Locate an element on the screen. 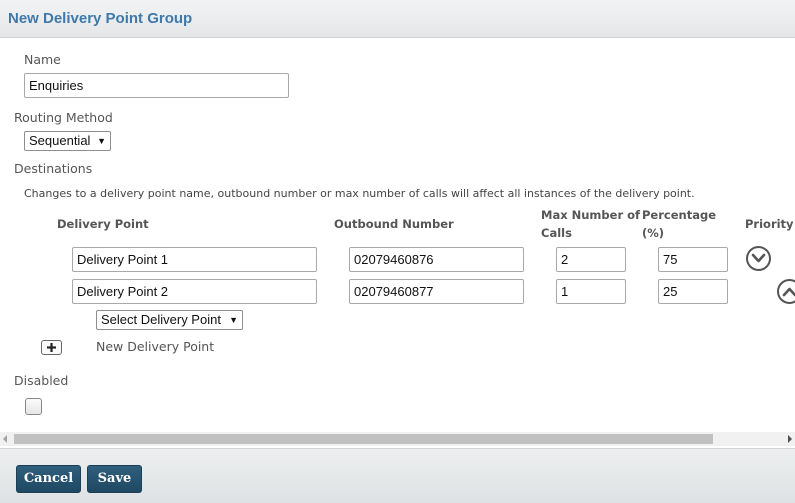  name-label: Name is located at coordinates (42, 59).